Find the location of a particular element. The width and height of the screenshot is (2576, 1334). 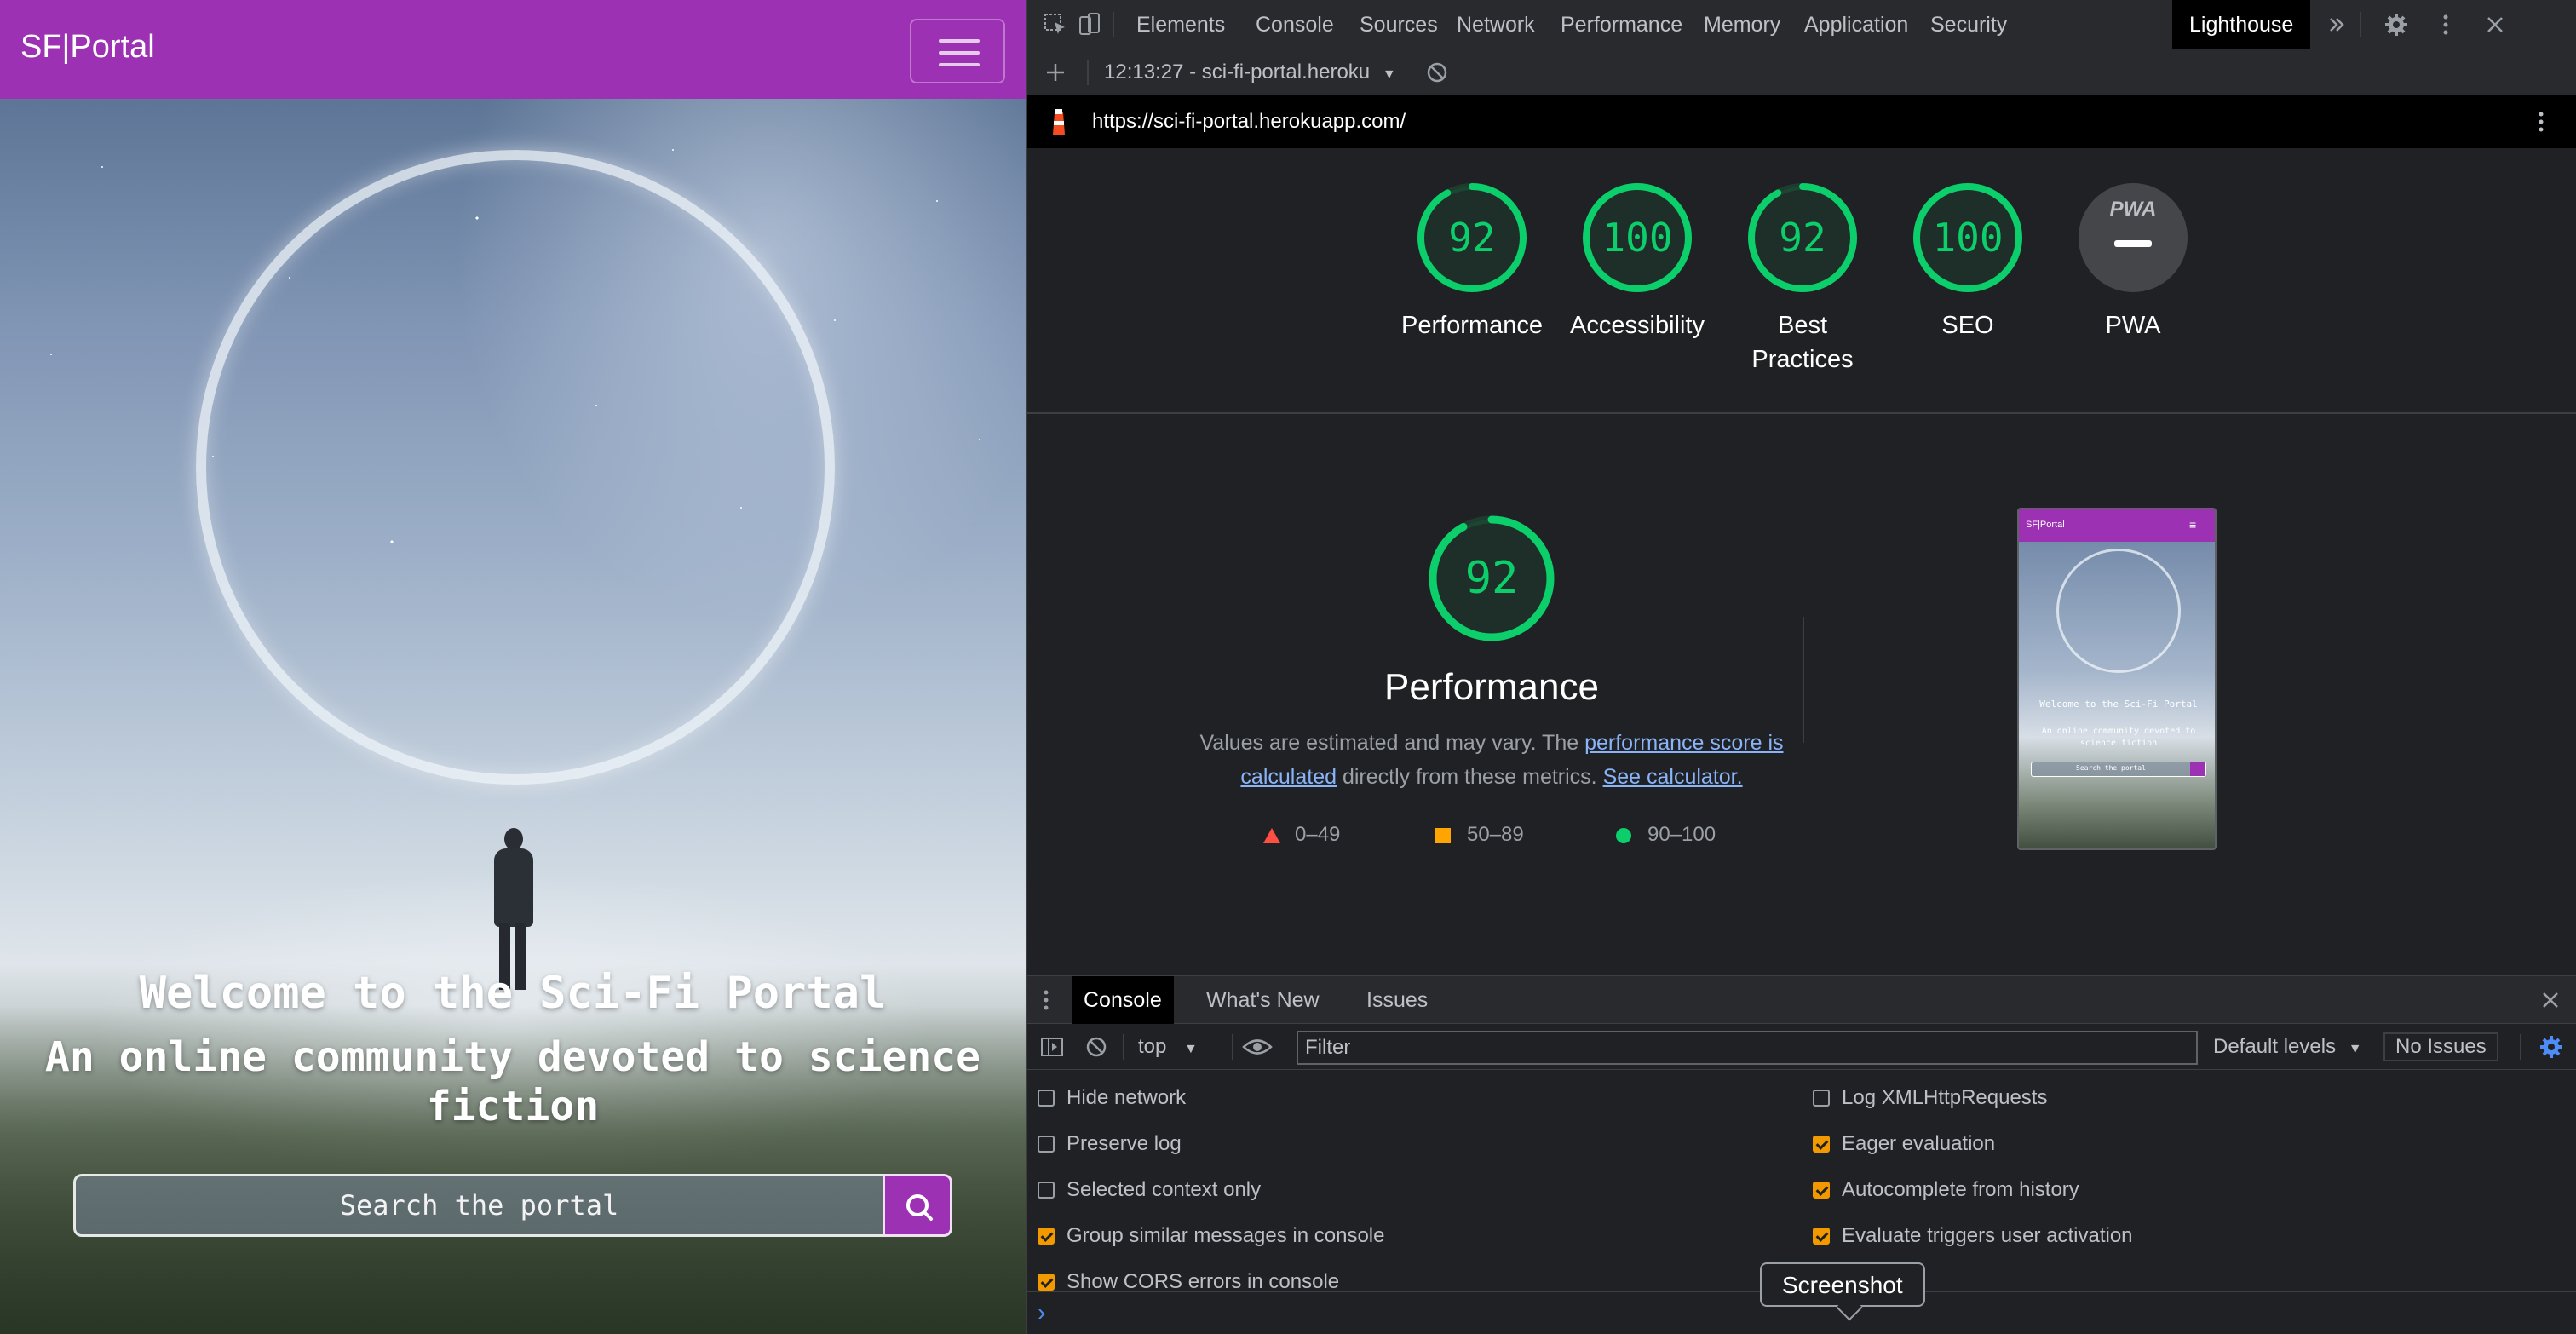

console-setting-option: Selected context only is located at coordinates (1149, 1190).